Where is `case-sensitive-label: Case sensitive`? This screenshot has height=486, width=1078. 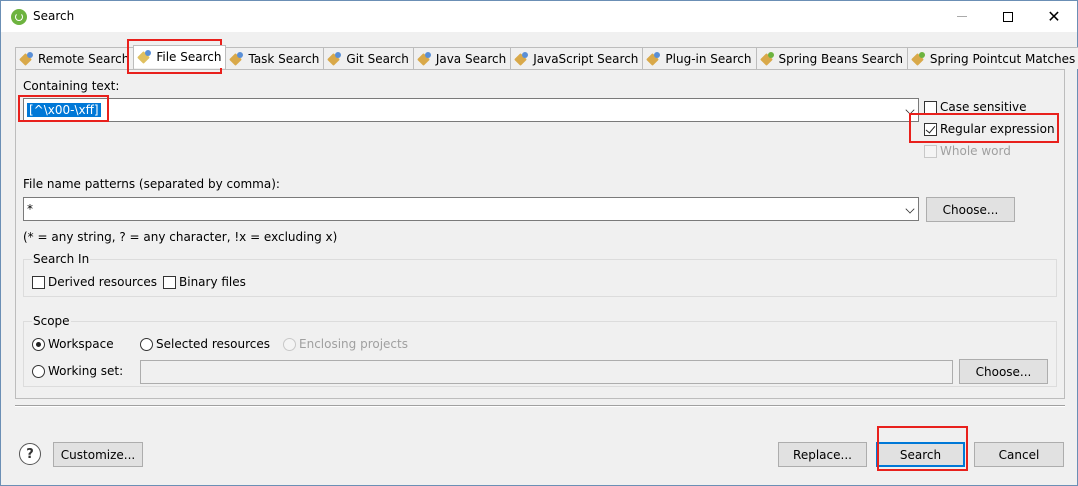 case-sensitive-label: Case sensitive is located at coordinates (983, 107).